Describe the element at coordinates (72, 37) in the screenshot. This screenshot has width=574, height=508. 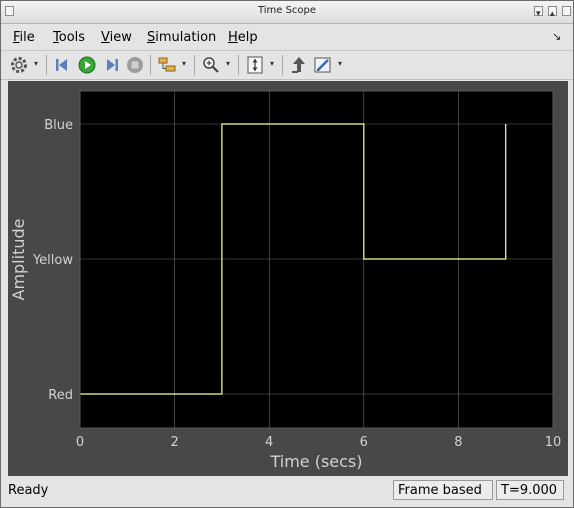
I see `menu-tools-label: ools` at that location.